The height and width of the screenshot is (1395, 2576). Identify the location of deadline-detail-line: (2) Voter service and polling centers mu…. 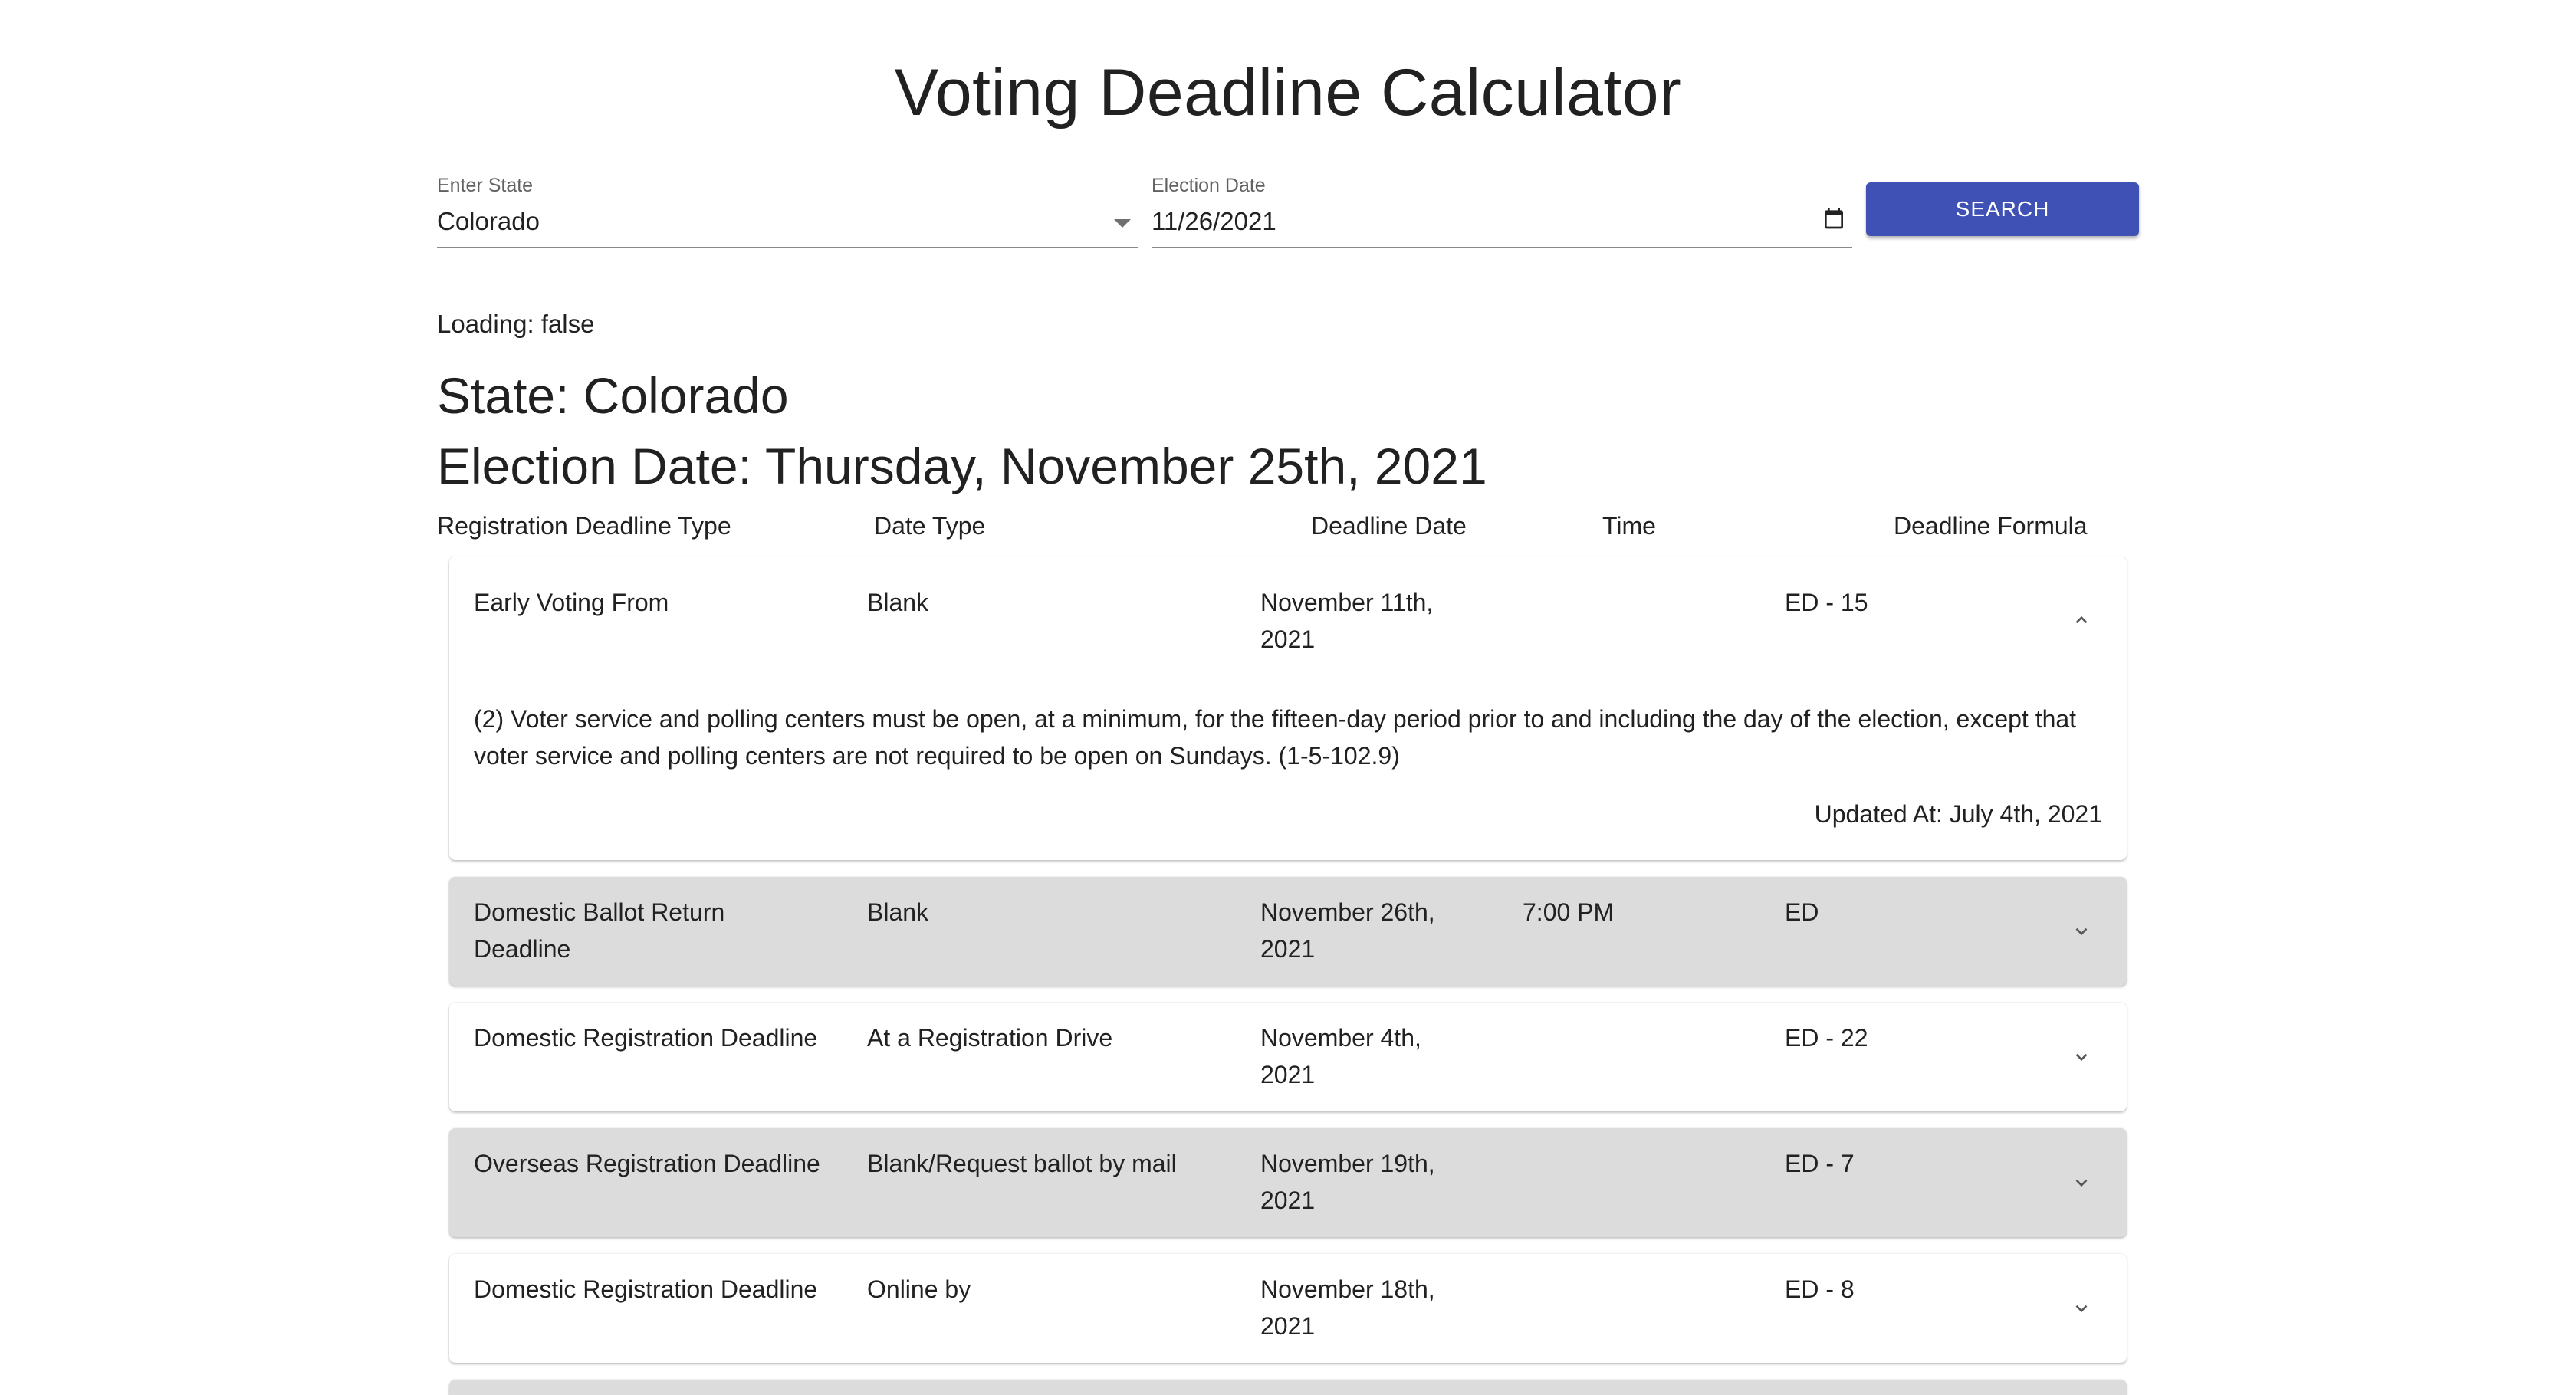
(1275, 719).